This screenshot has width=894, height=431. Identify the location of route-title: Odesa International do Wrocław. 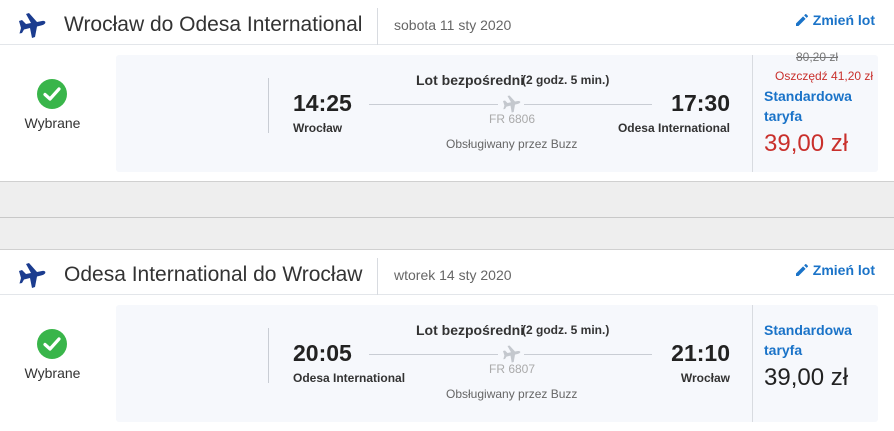
(213, 274).